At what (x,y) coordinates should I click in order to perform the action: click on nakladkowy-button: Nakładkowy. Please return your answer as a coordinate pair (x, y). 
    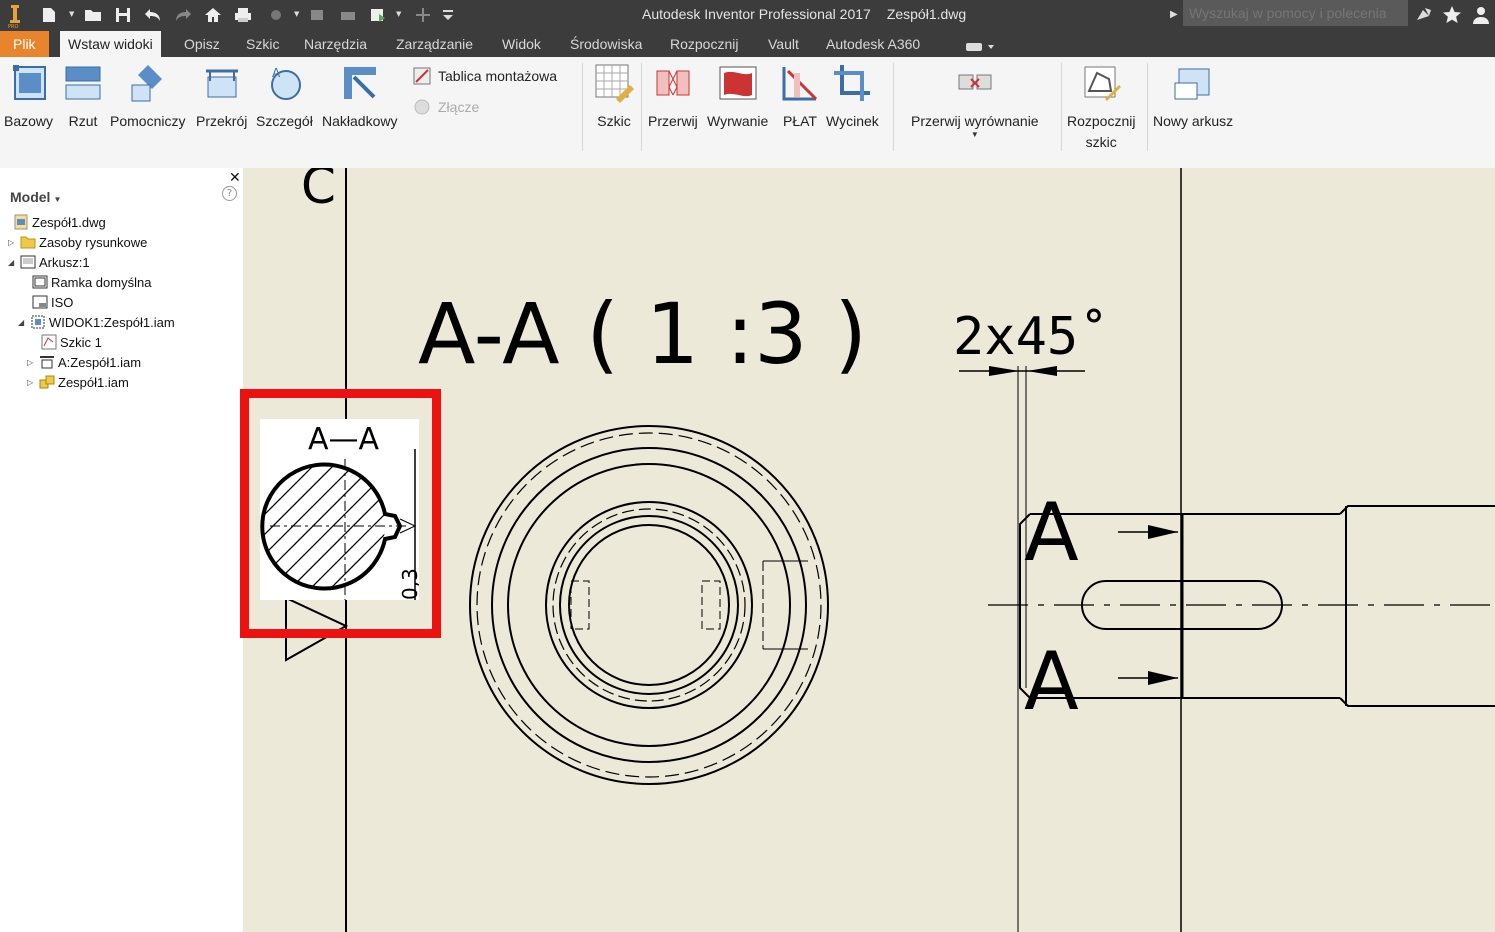
    Looking at the image, I should click on (359, 97).